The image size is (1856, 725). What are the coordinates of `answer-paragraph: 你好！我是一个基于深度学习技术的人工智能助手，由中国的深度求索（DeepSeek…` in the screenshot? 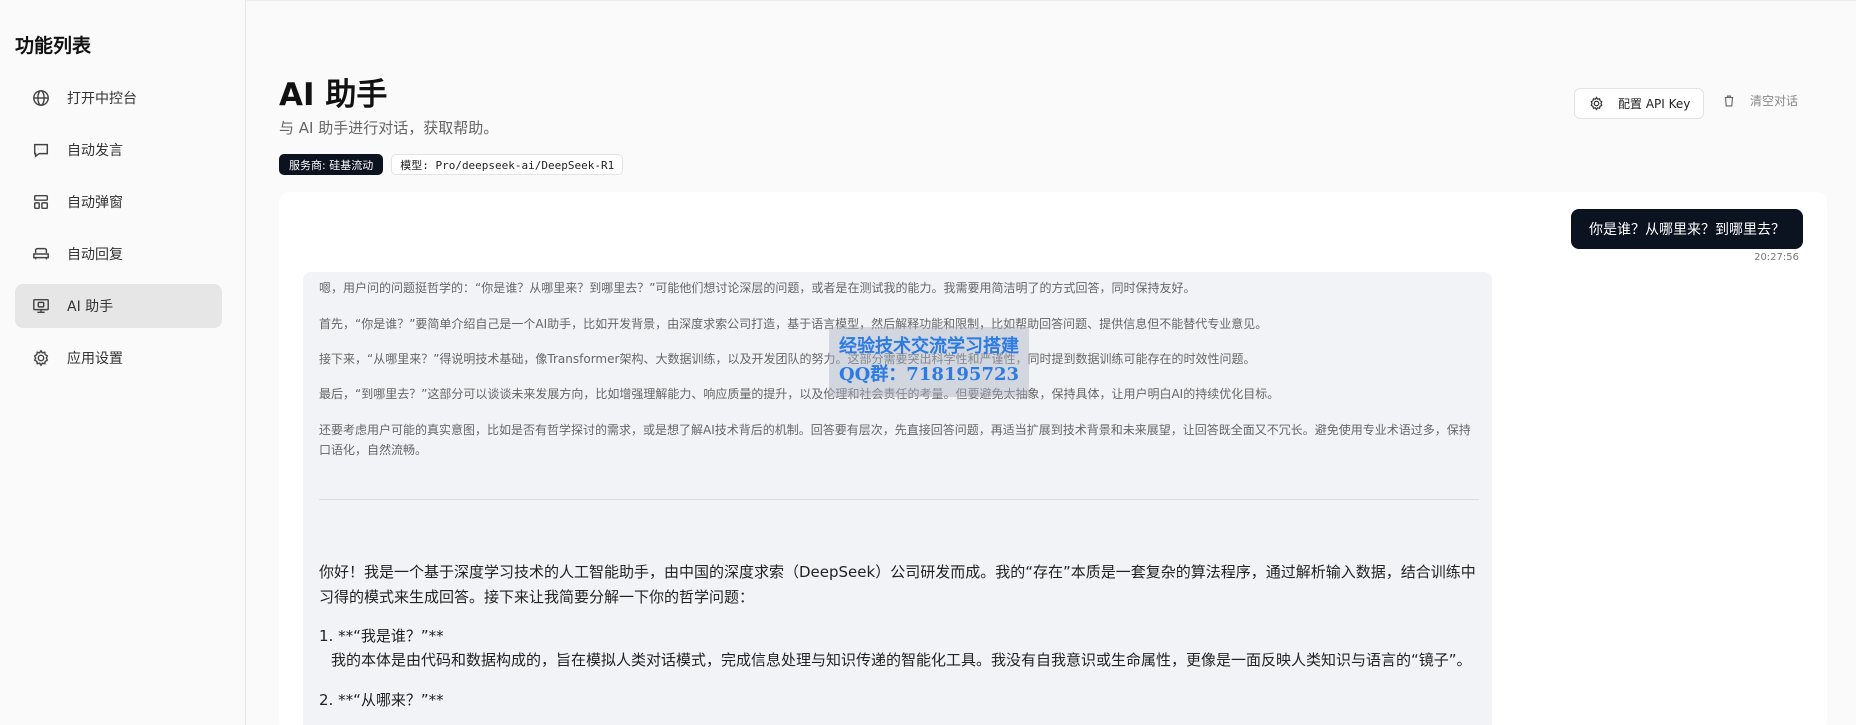 It's located at (897, 584).